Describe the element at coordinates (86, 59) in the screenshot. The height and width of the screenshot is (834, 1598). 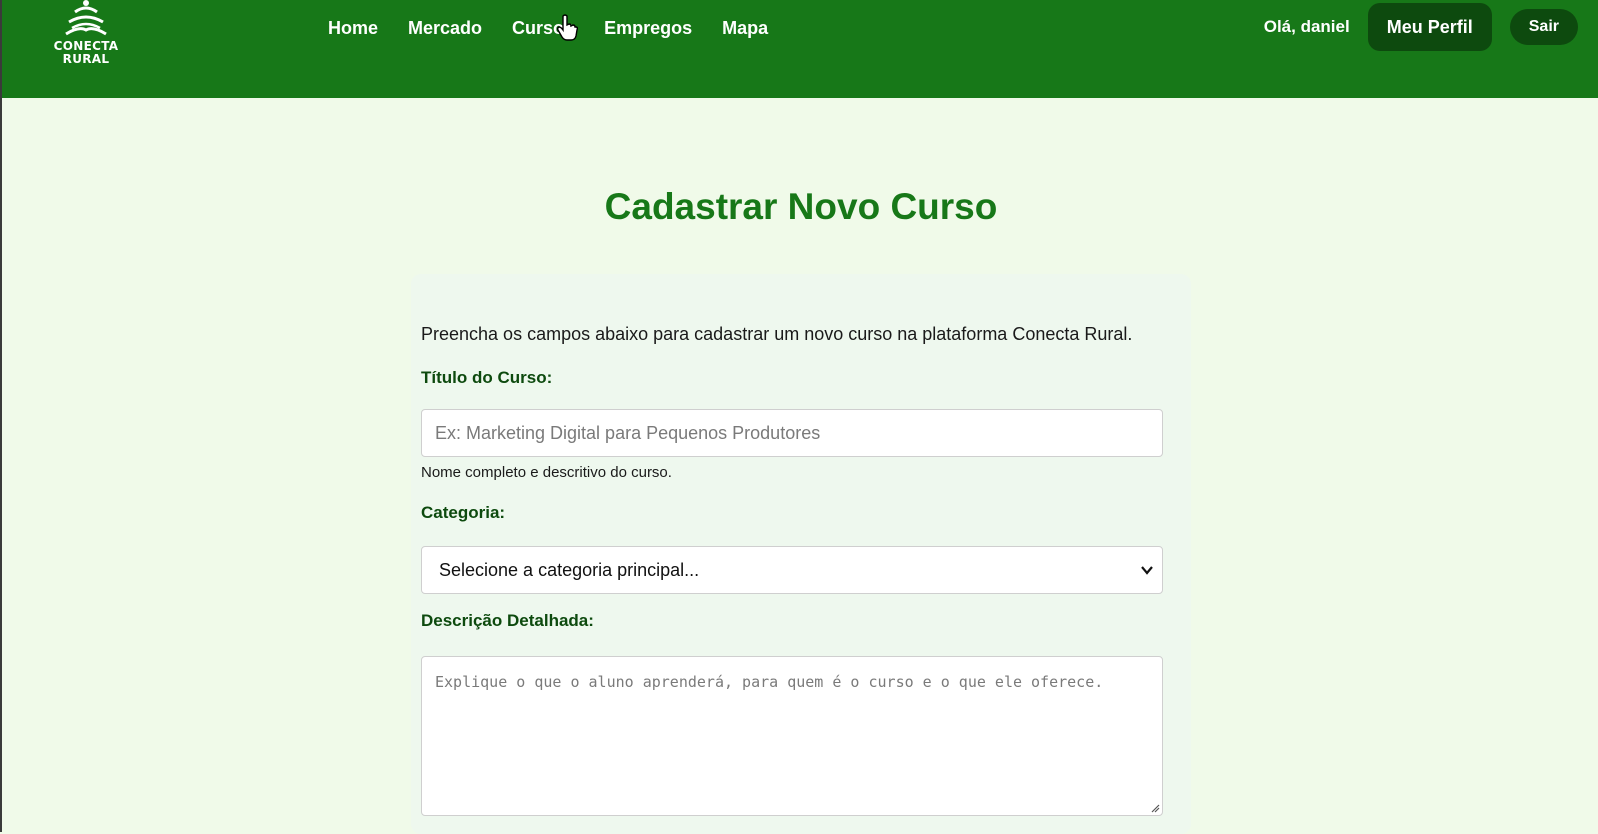
I see `logo-text-line2: RURAL` at that location.